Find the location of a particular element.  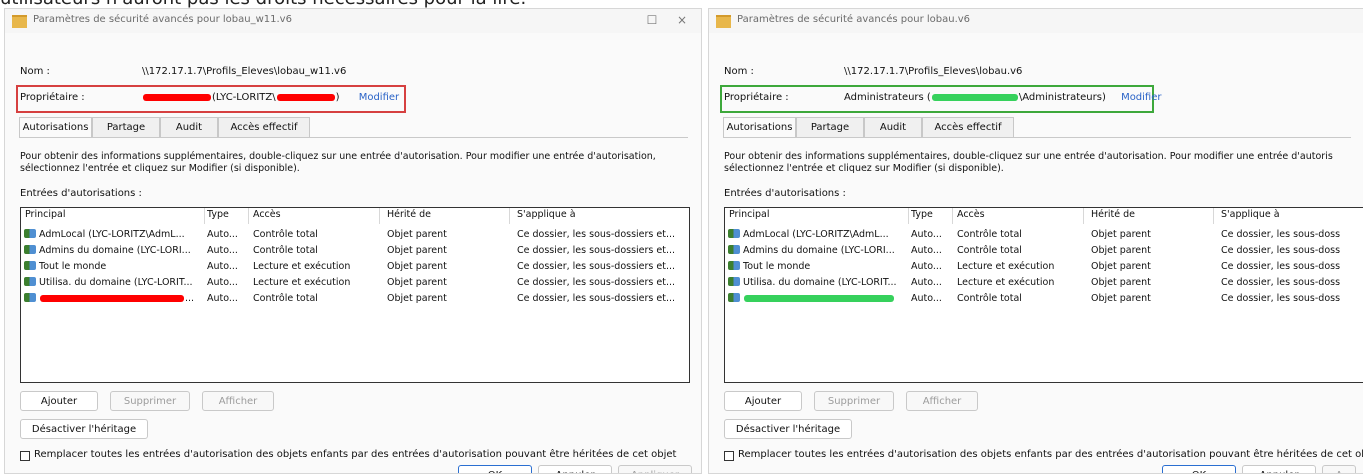

close-icon: × is located at coordinates (682, 21).